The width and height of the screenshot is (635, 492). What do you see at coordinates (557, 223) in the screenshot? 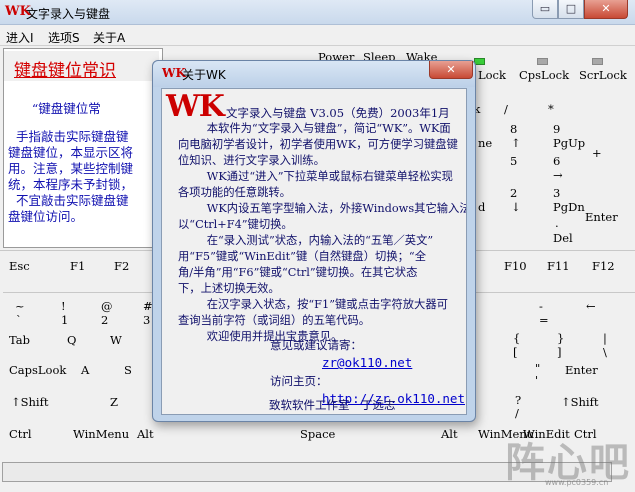
I see `numpad-key: .` at bounding box center [557, 223].